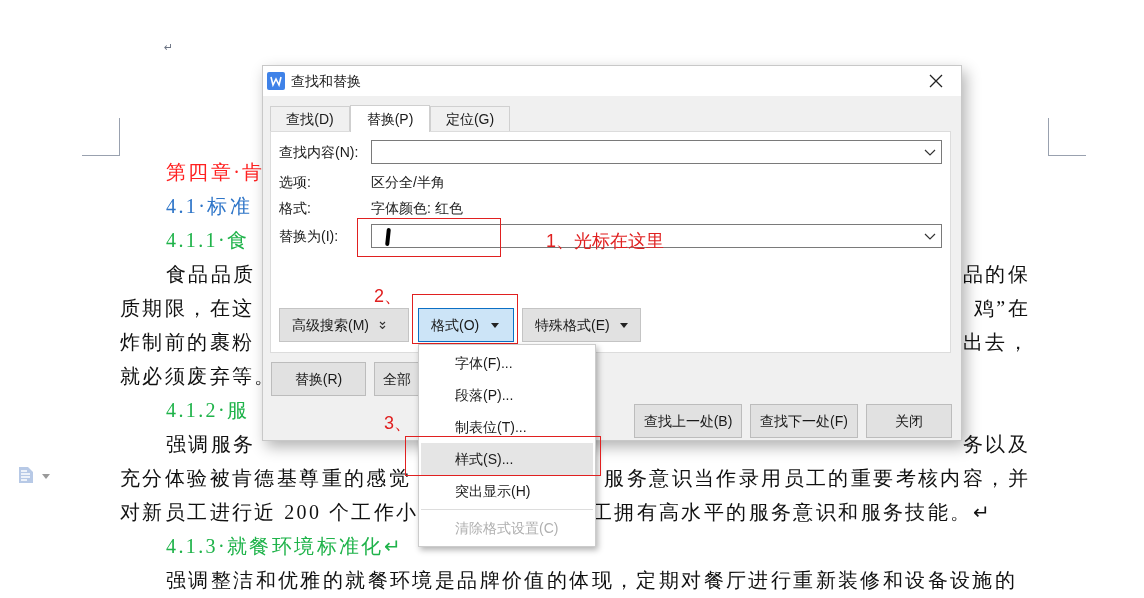  Describe the element at coordinates (295, 208) in the screenshot. I see `field-label: 格式:` at that location.